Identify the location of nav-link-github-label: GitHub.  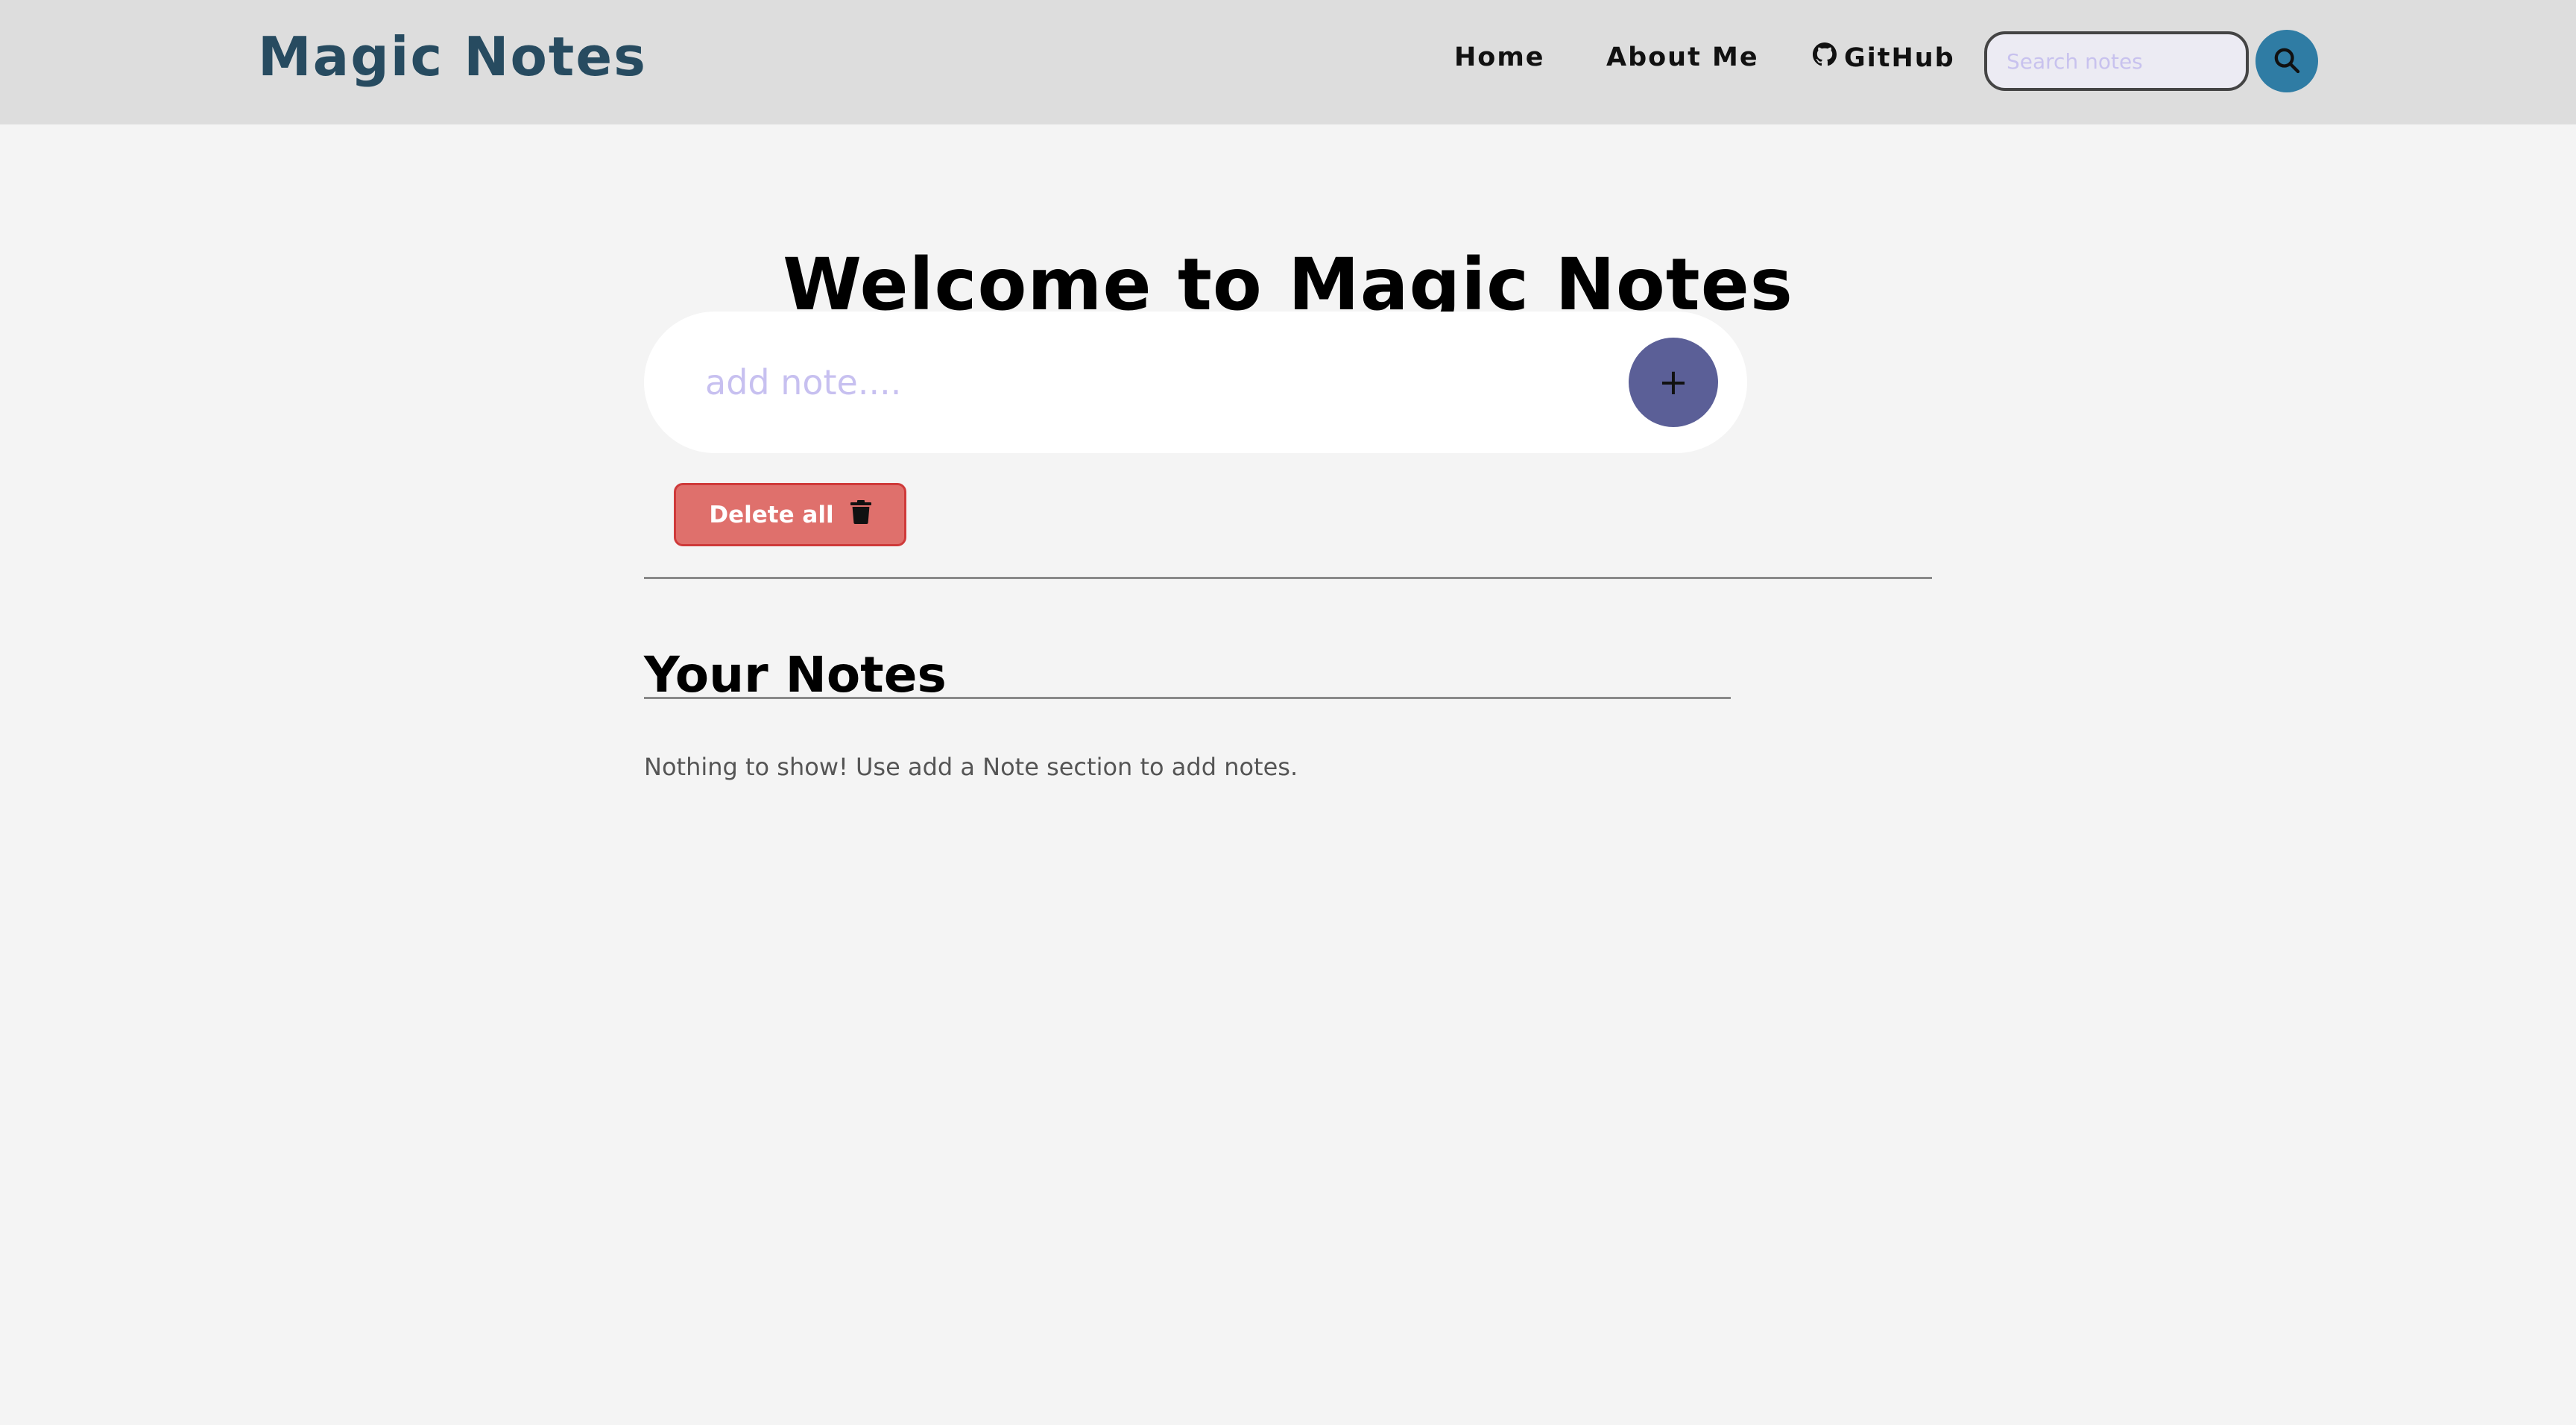
(1899, 58).